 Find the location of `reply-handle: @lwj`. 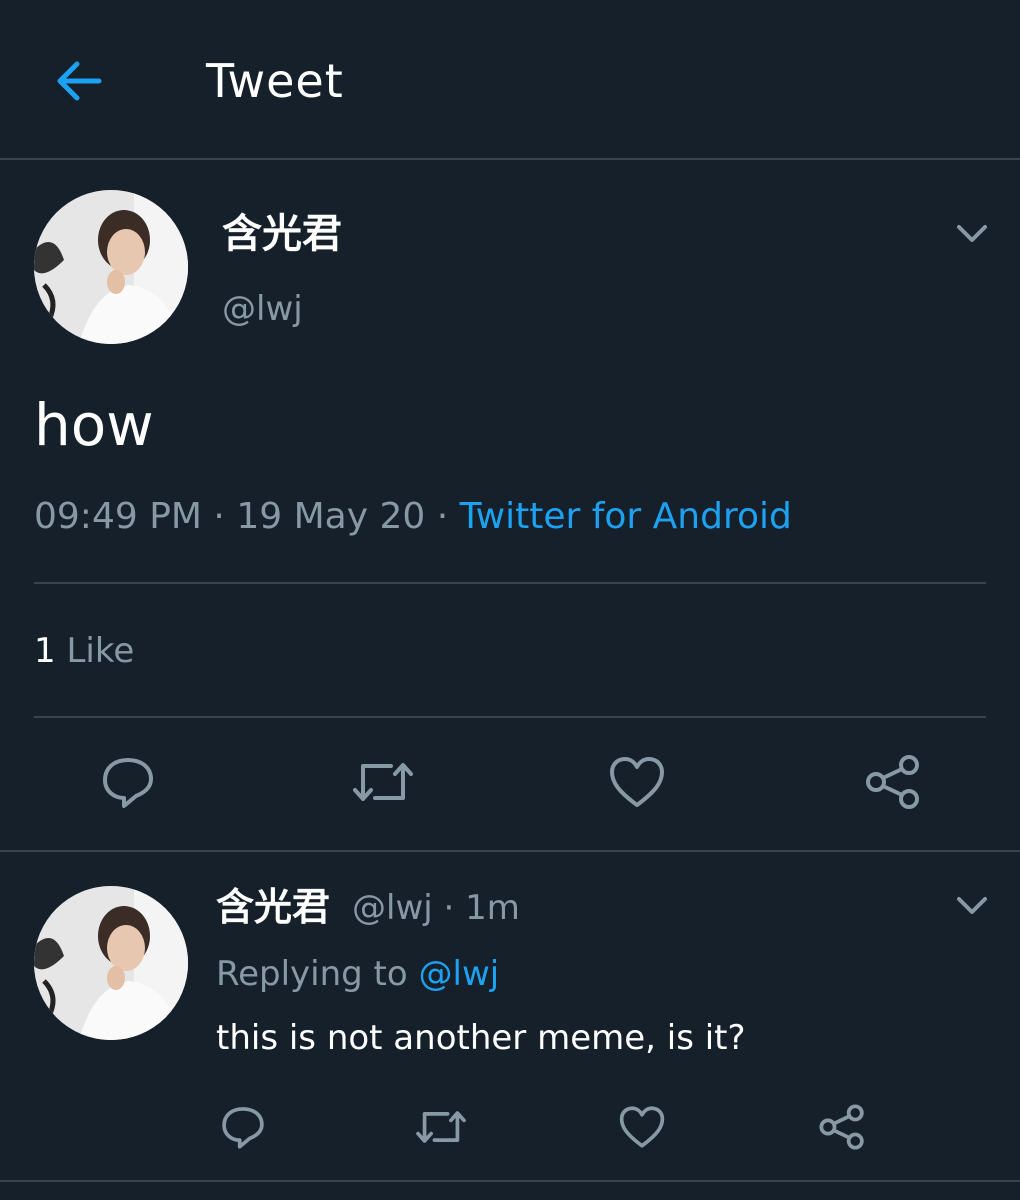

reply-handle: @lwj is located at coordinates (392, 908).